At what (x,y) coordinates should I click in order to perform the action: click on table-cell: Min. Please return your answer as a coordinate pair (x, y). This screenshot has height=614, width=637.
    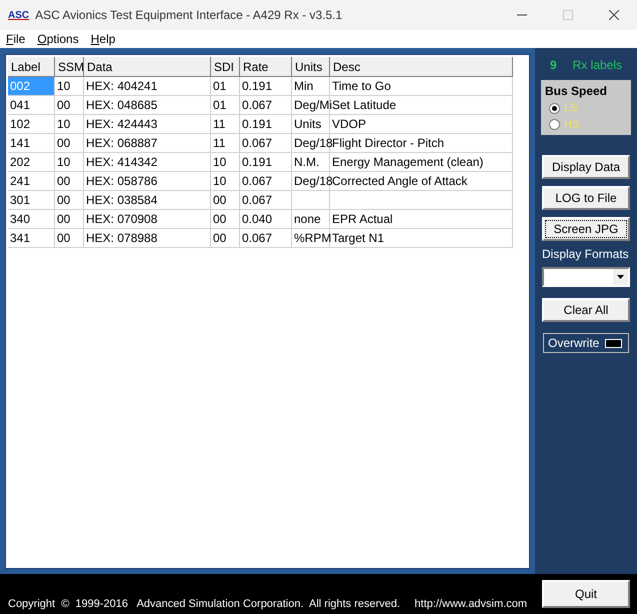
    Looking at the image, I should click on (311, 86).